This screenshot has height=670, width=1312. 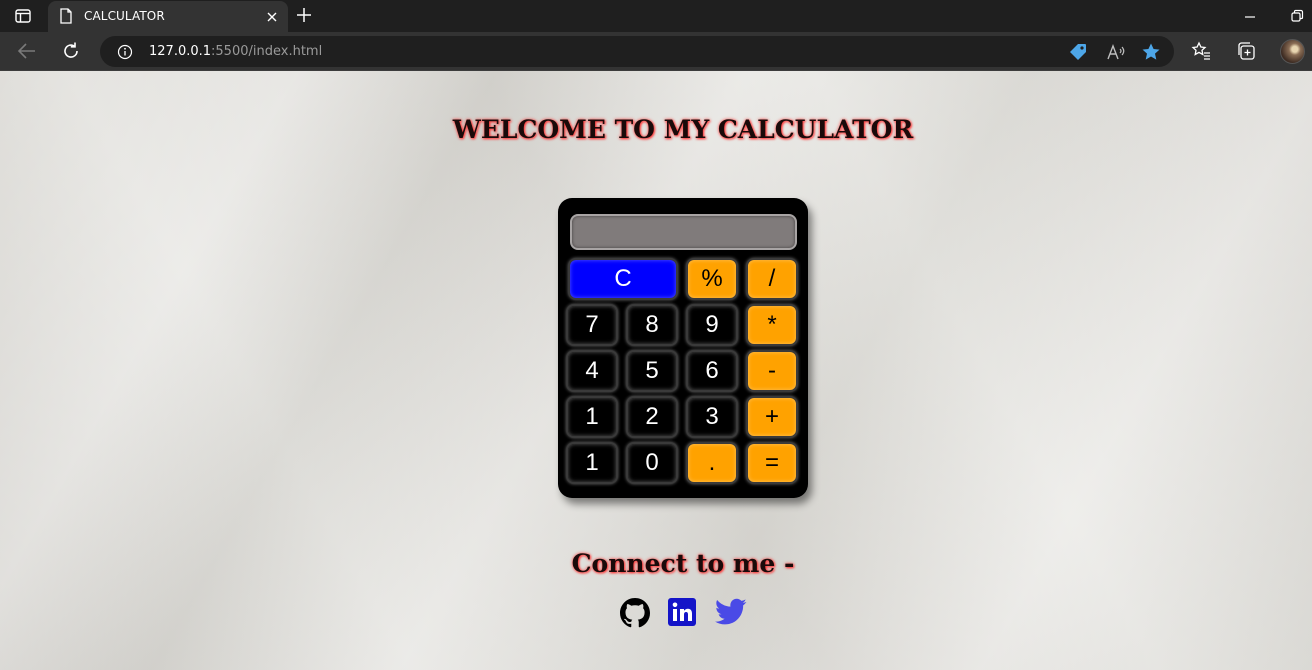 What do you see at coordinates (652, 371) in the screenshot?
I see `digit-5-button: 5` at bounding box center [652, 371].